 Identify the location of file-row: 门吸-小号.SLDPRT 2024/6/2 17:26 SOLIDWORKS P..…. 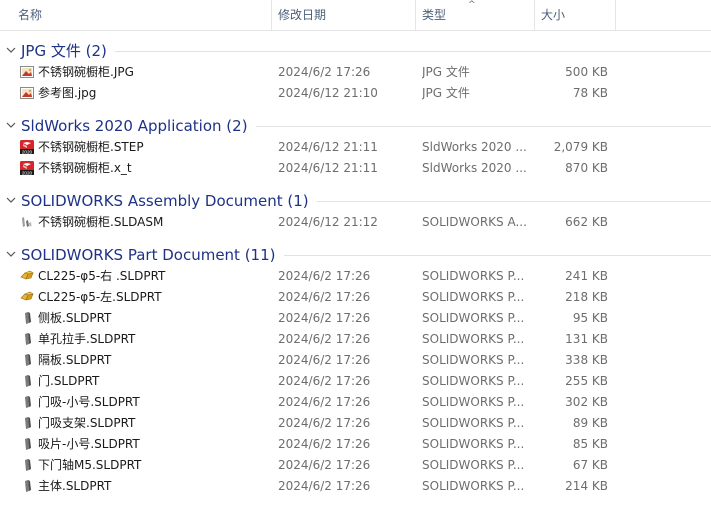
(355, 402).